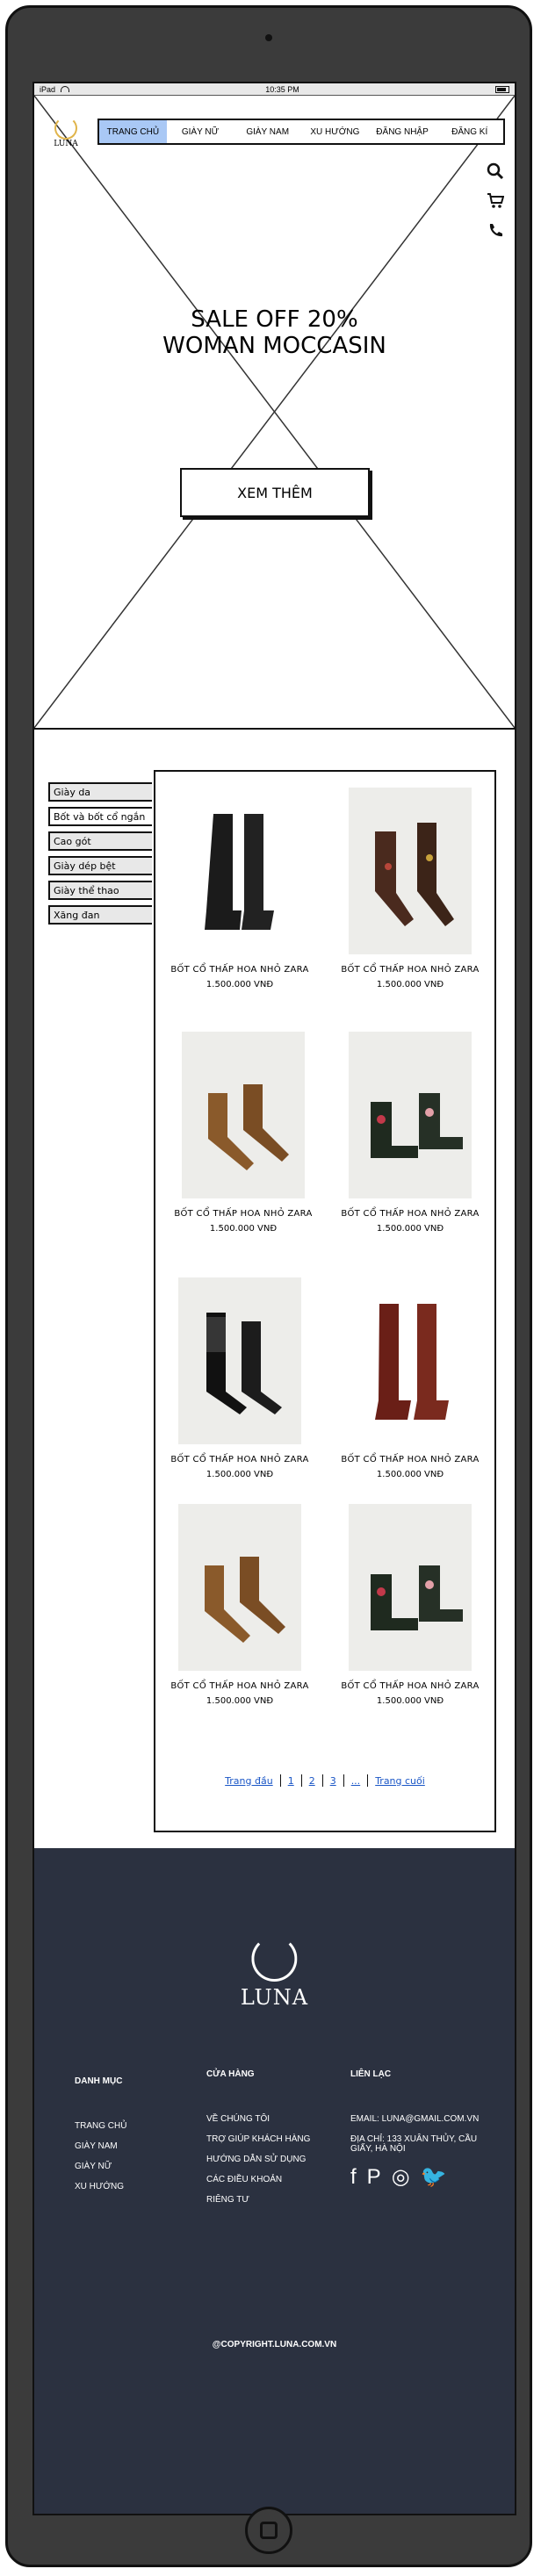  I want to click on pagination-page: 1, so click(291, 1781).